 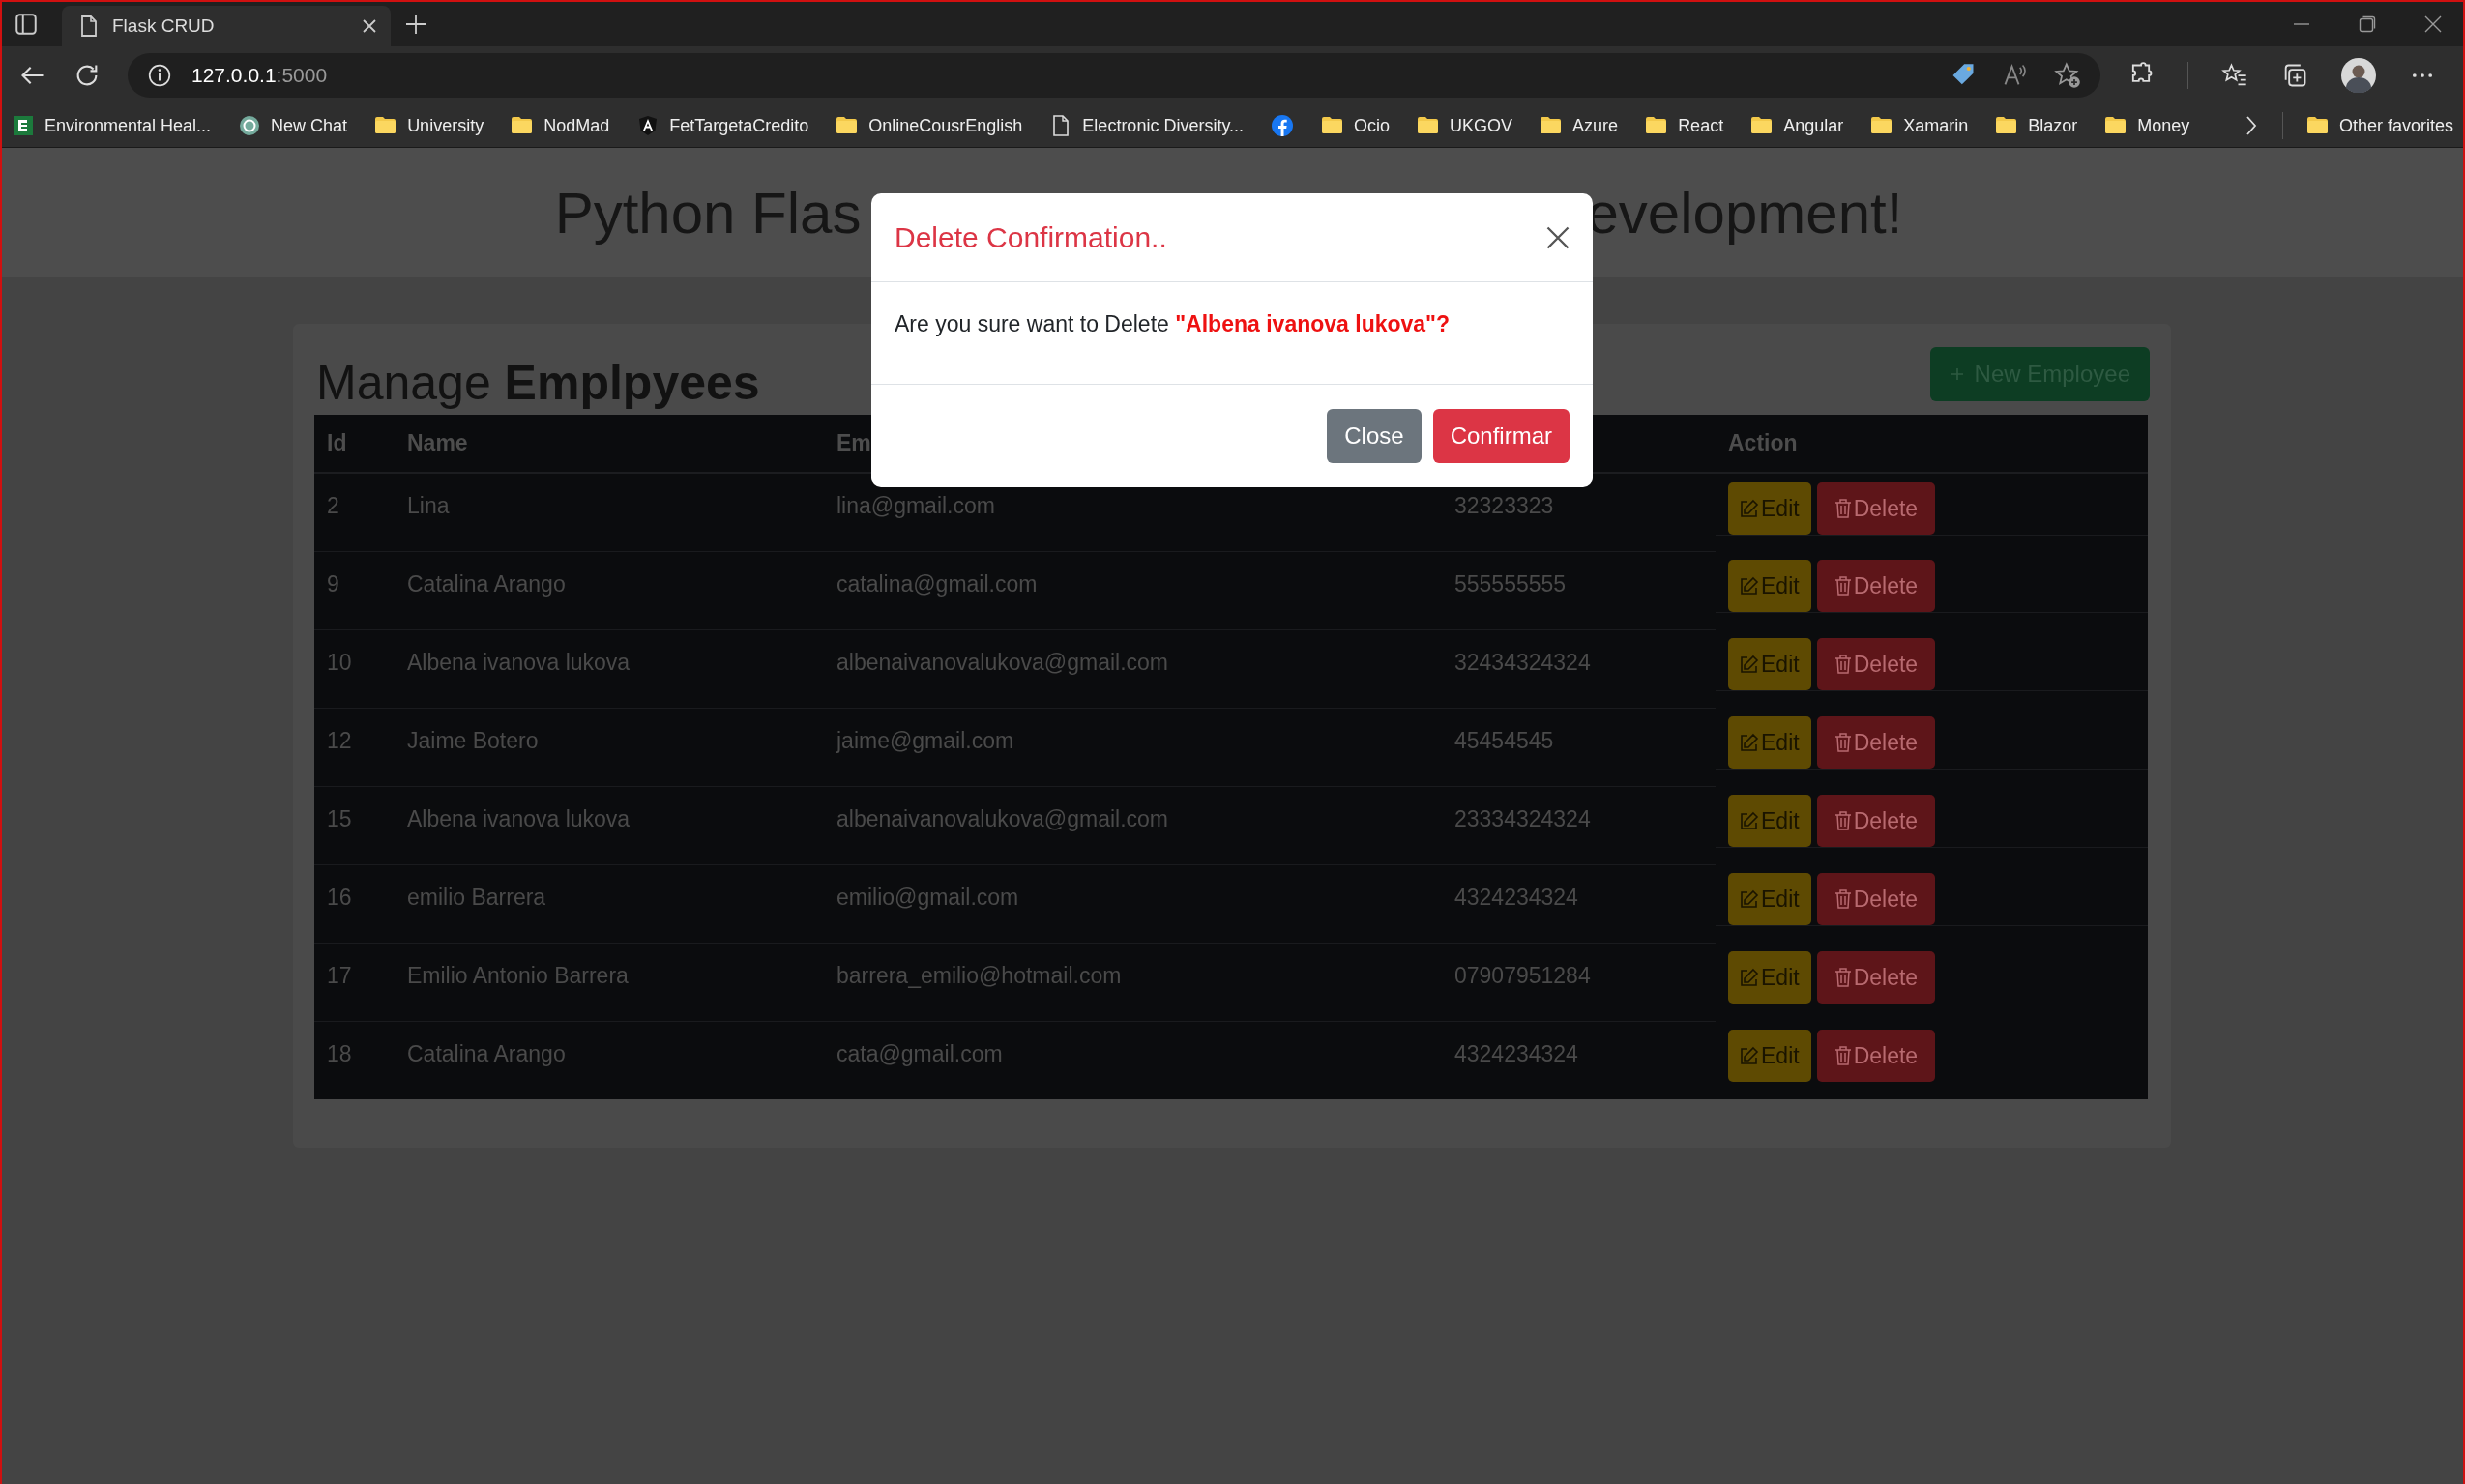 What do you see at coordinates (1283, 125) in the screenshot?
I see `facebook-logo-icon` at bounding box center [1283, 125].